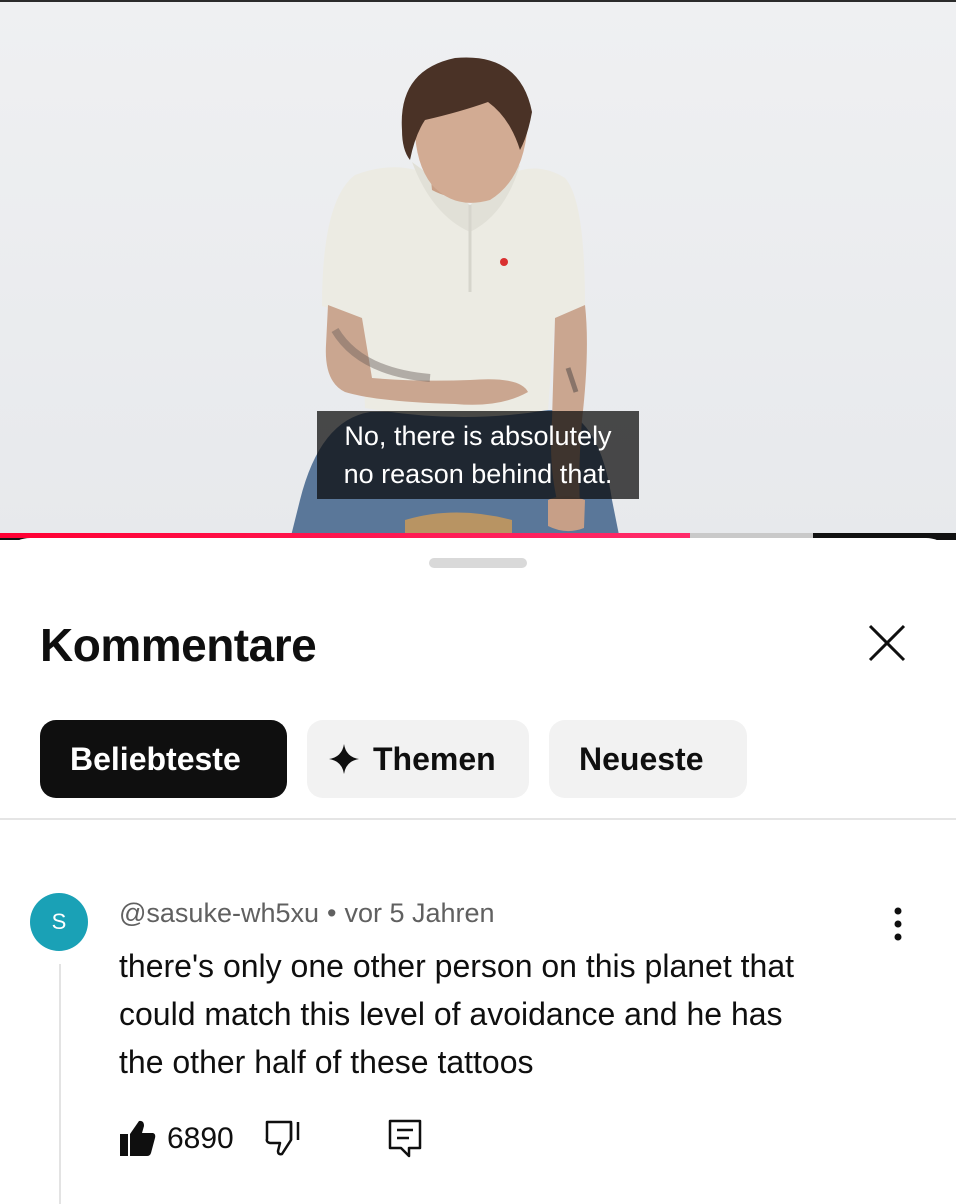  Describe the element at coordinates (60, 1084) in the screenshot. I see `thread-line` at that location.